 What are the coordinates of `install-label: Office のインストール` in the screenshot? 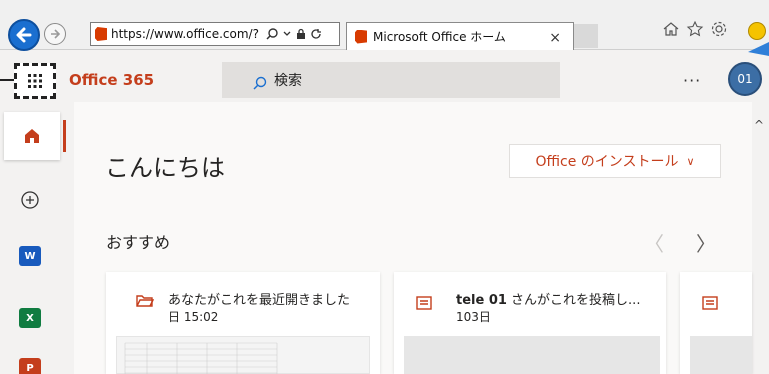 It's located at (607, 162).